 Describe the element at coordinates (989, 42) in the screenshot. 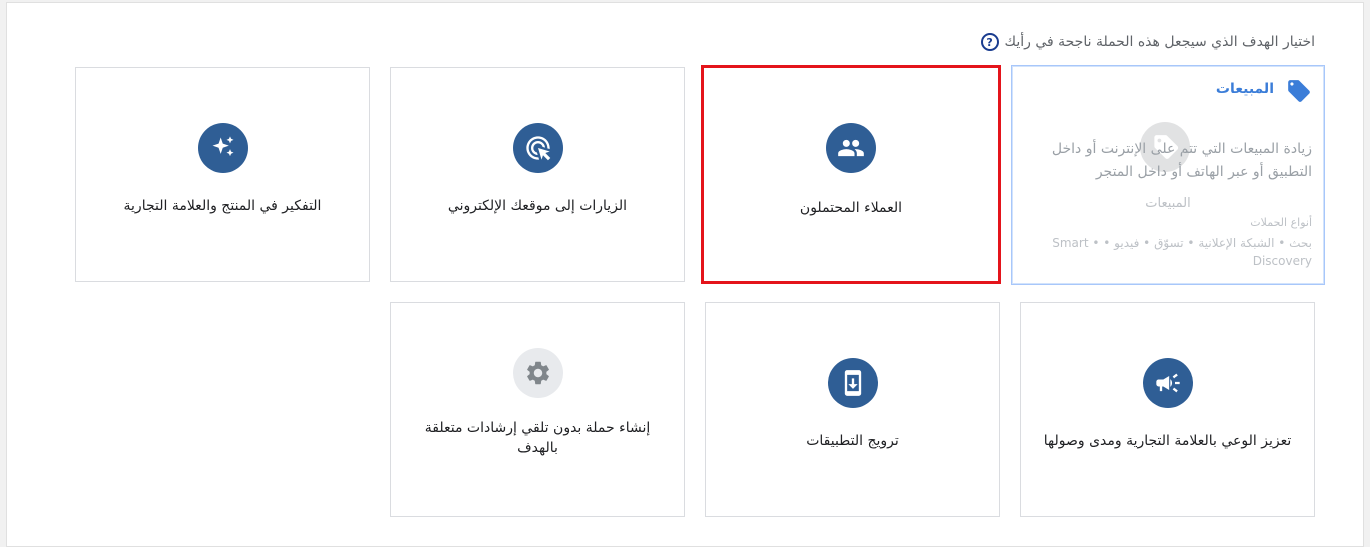

I see `help-icon: ?` at that location.